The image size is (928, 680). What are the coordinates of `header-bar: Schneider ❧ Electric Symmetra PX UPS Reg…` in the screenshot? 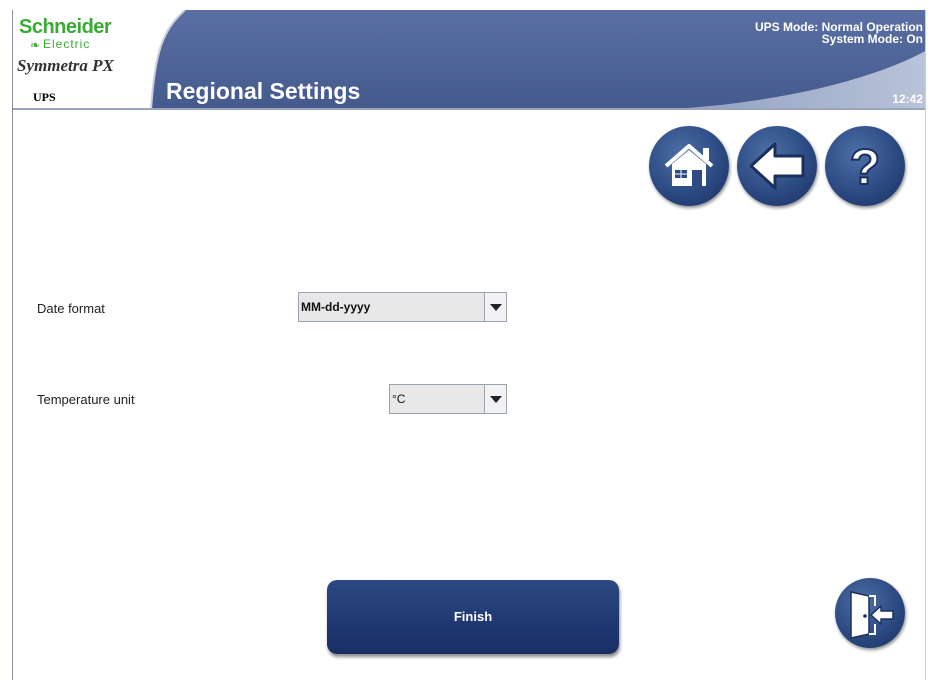 It's located at (469, 60).